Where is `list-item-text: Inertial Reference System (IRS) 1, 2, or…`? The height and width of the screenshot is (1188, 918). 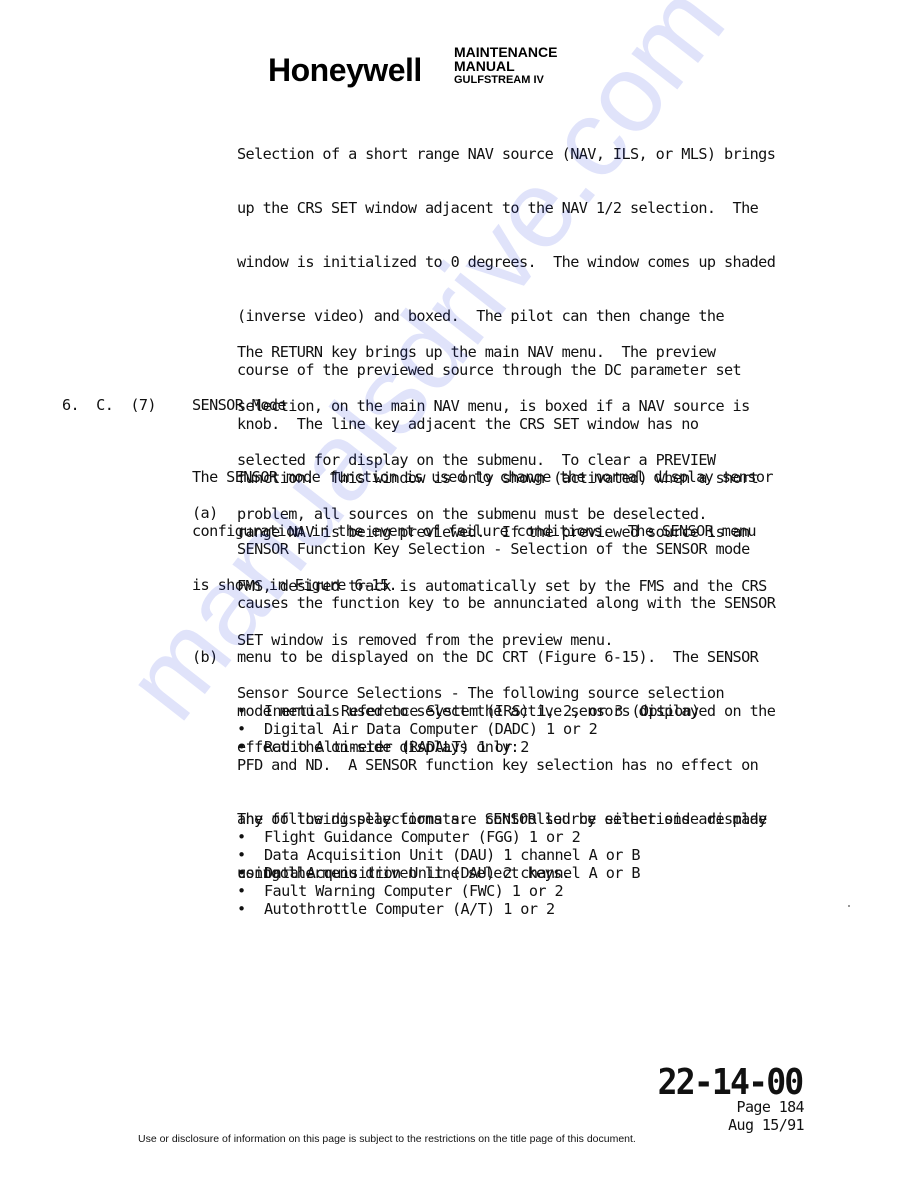
list-item-text: Inertial Reference System (IRS) 1, 2, or… is located at coordinates (482, 711).